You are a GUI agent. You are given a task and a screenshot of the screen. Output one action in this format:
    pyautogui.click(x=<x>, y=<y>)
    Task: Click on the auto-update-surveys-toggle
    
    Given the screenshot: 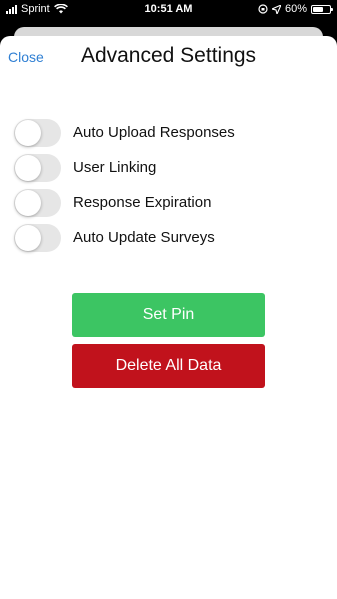 What is the action you would take?
    pyautogui.click(x=37, y=237)
    